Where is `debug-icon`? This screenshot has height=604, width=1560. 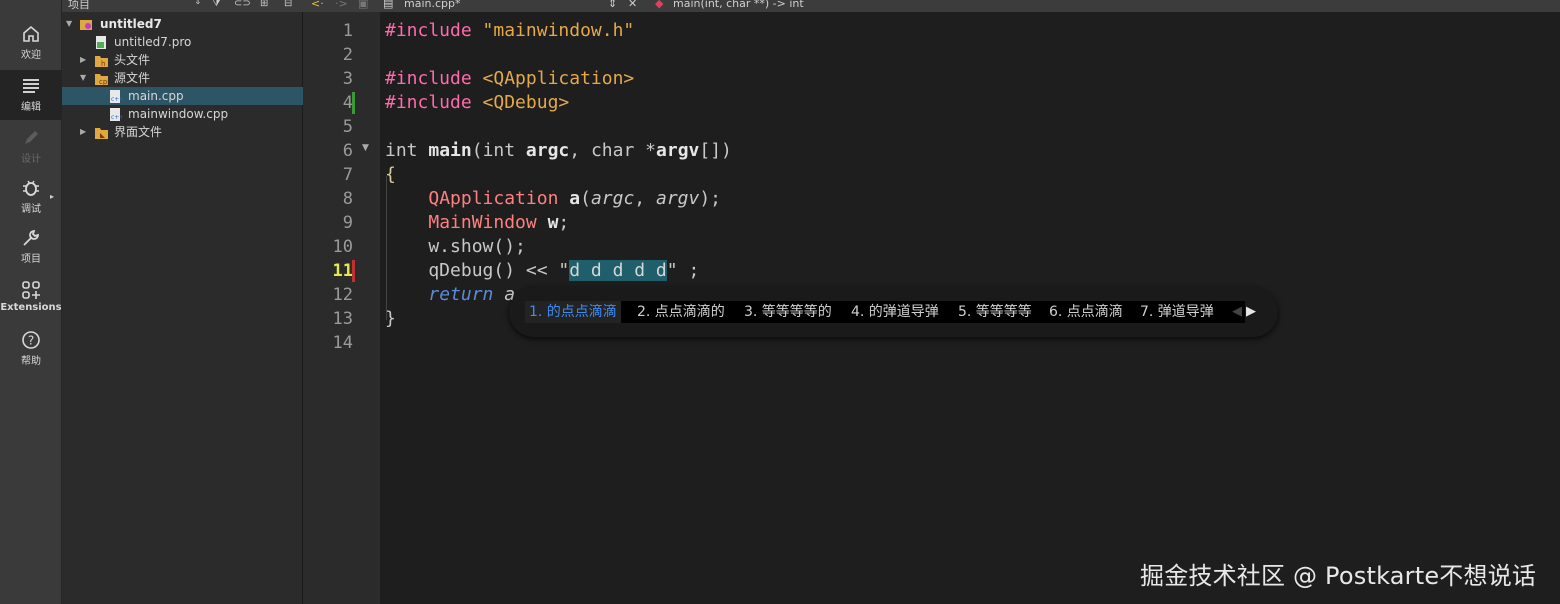
debug-icon is located at coordinates (31, 188).